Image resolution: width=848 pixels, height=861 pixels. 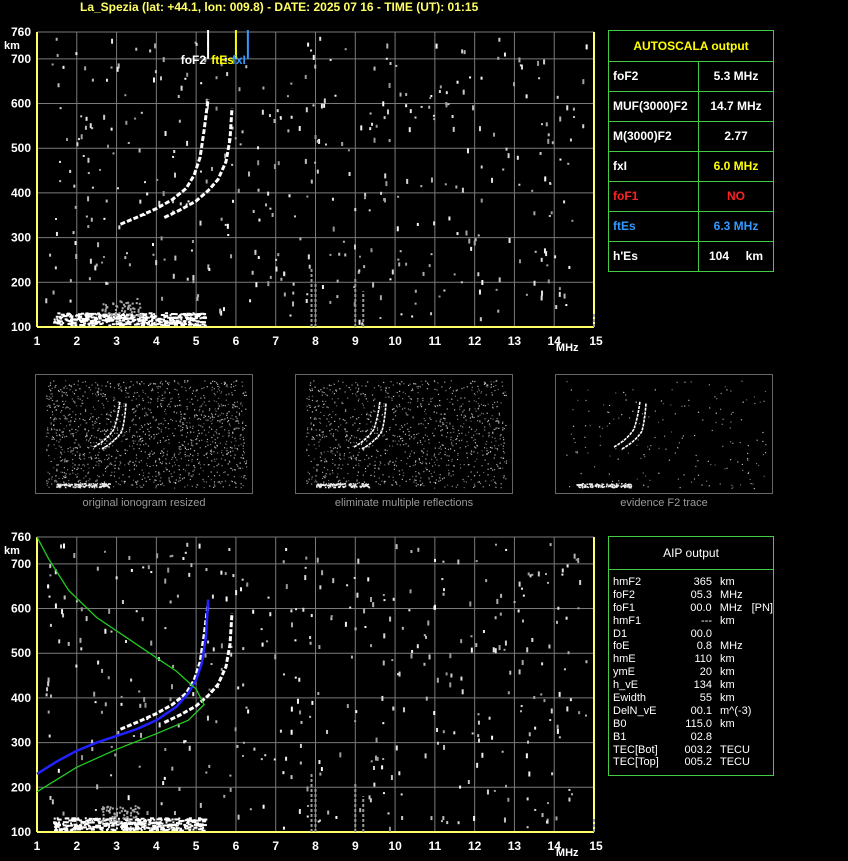 What do you see at coordinates (736, 634) in the screenshot?
I see `aip-cell` at bounding box center [736, 634].